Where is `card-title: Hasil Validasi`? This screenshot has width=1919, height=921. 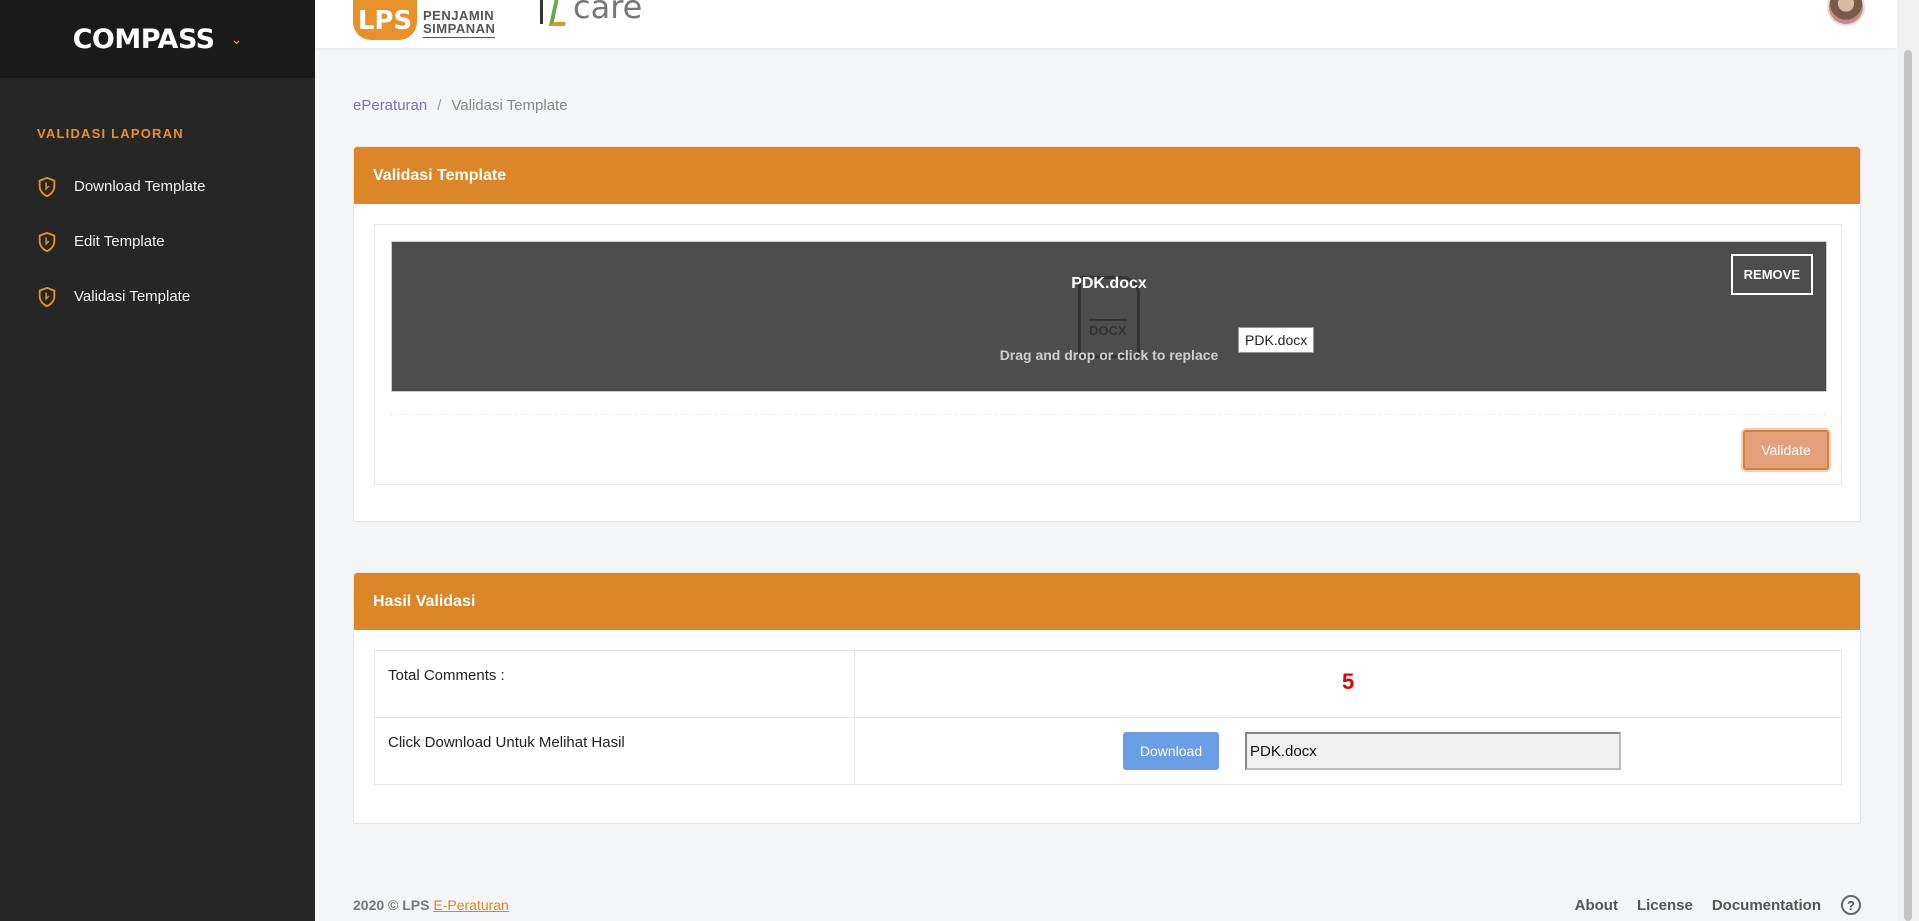 card-title: Hasil Validasi is located at coordinates (1107, 601).